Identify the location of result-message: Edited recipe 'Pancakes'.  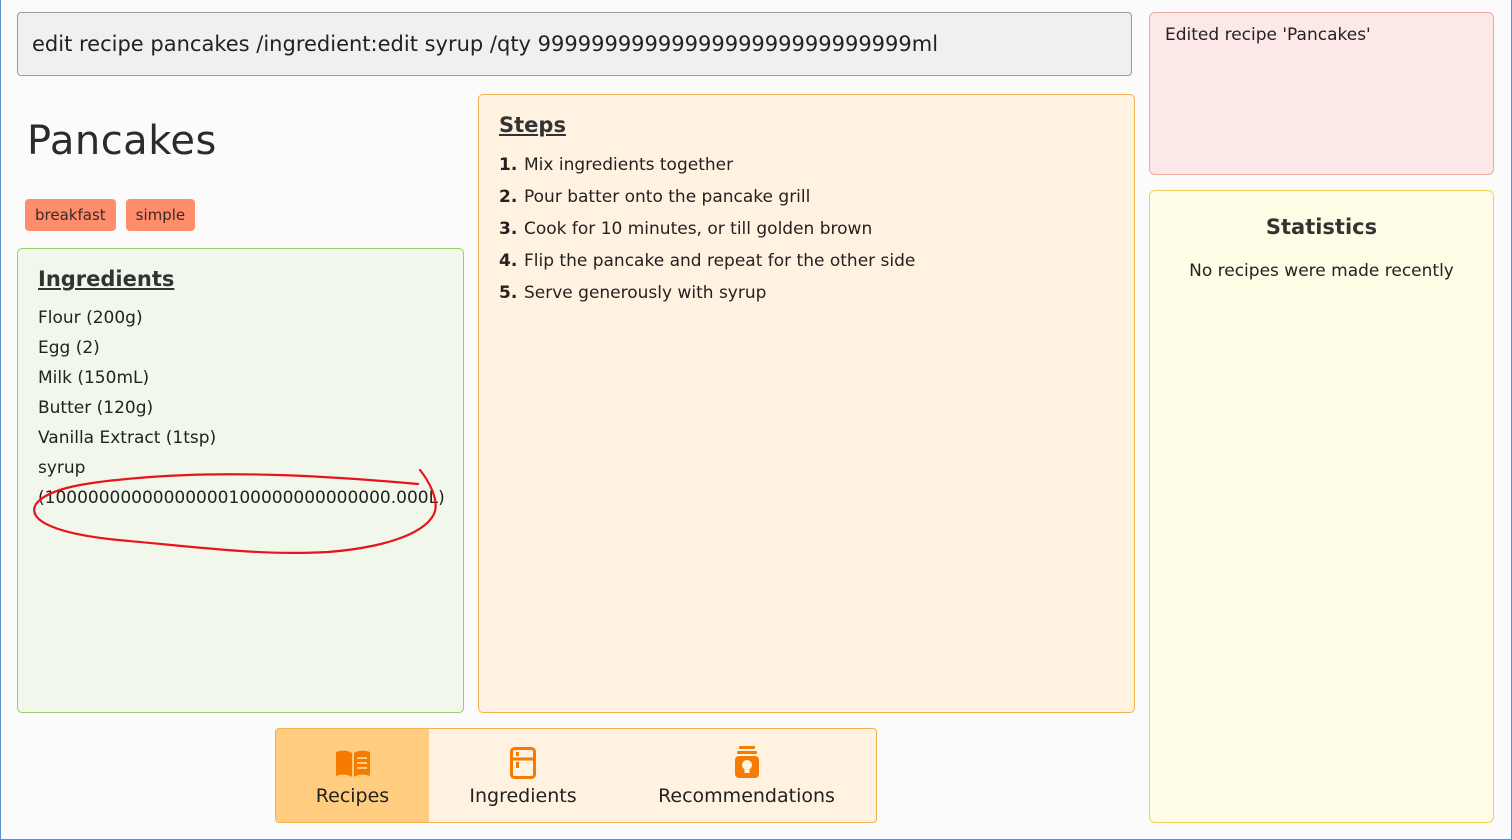
(1268, 35).